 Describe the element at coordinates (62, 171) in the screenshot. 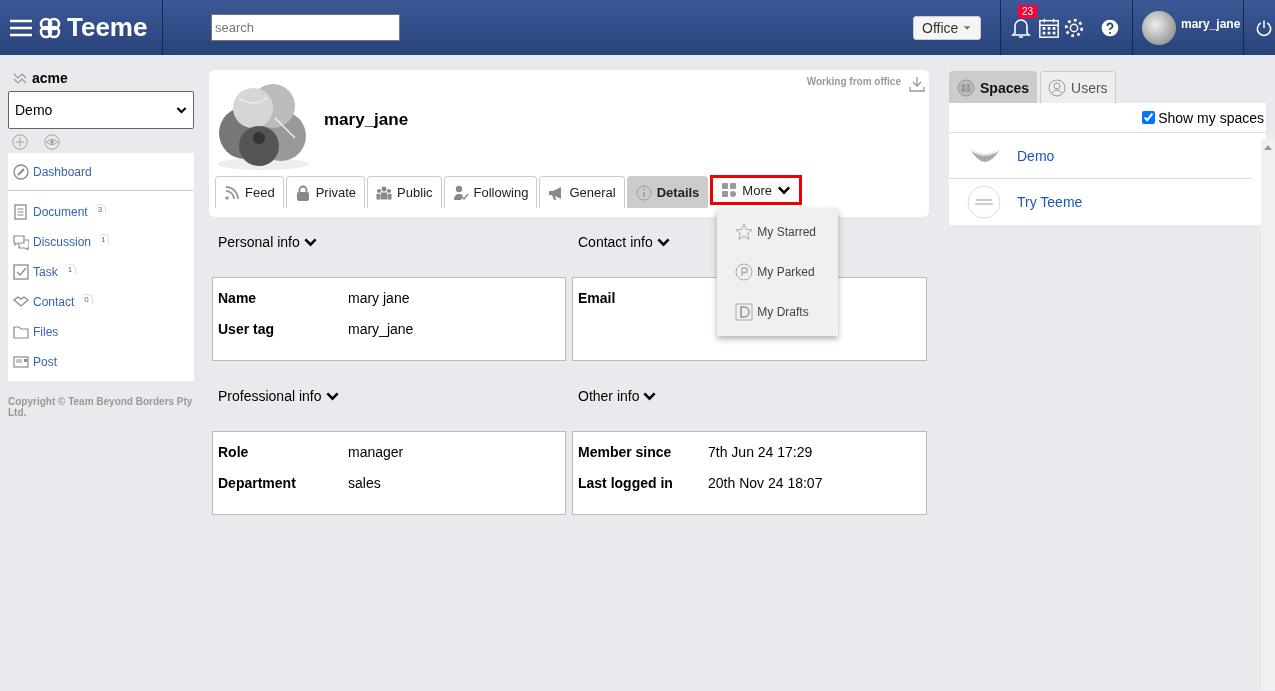

I see `nav-link: Dashboard` at that location.